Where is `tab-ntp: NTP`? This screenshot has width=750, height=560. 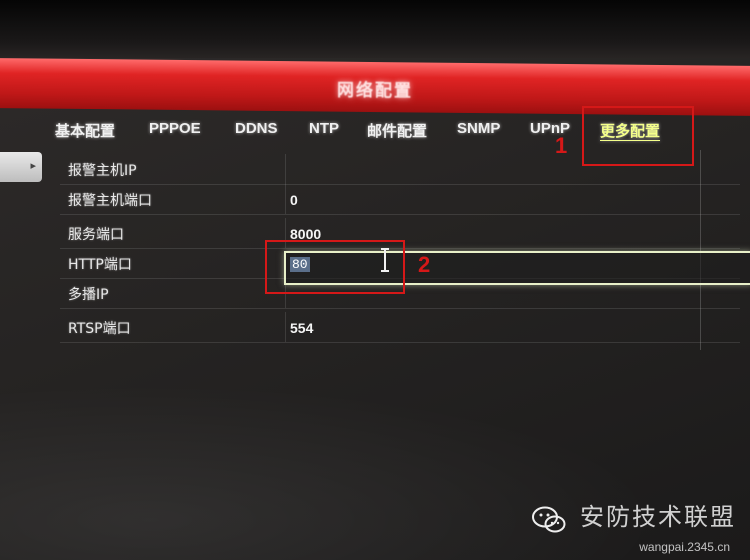 tab-ntp: NTP is located at coordinates (324, 128).